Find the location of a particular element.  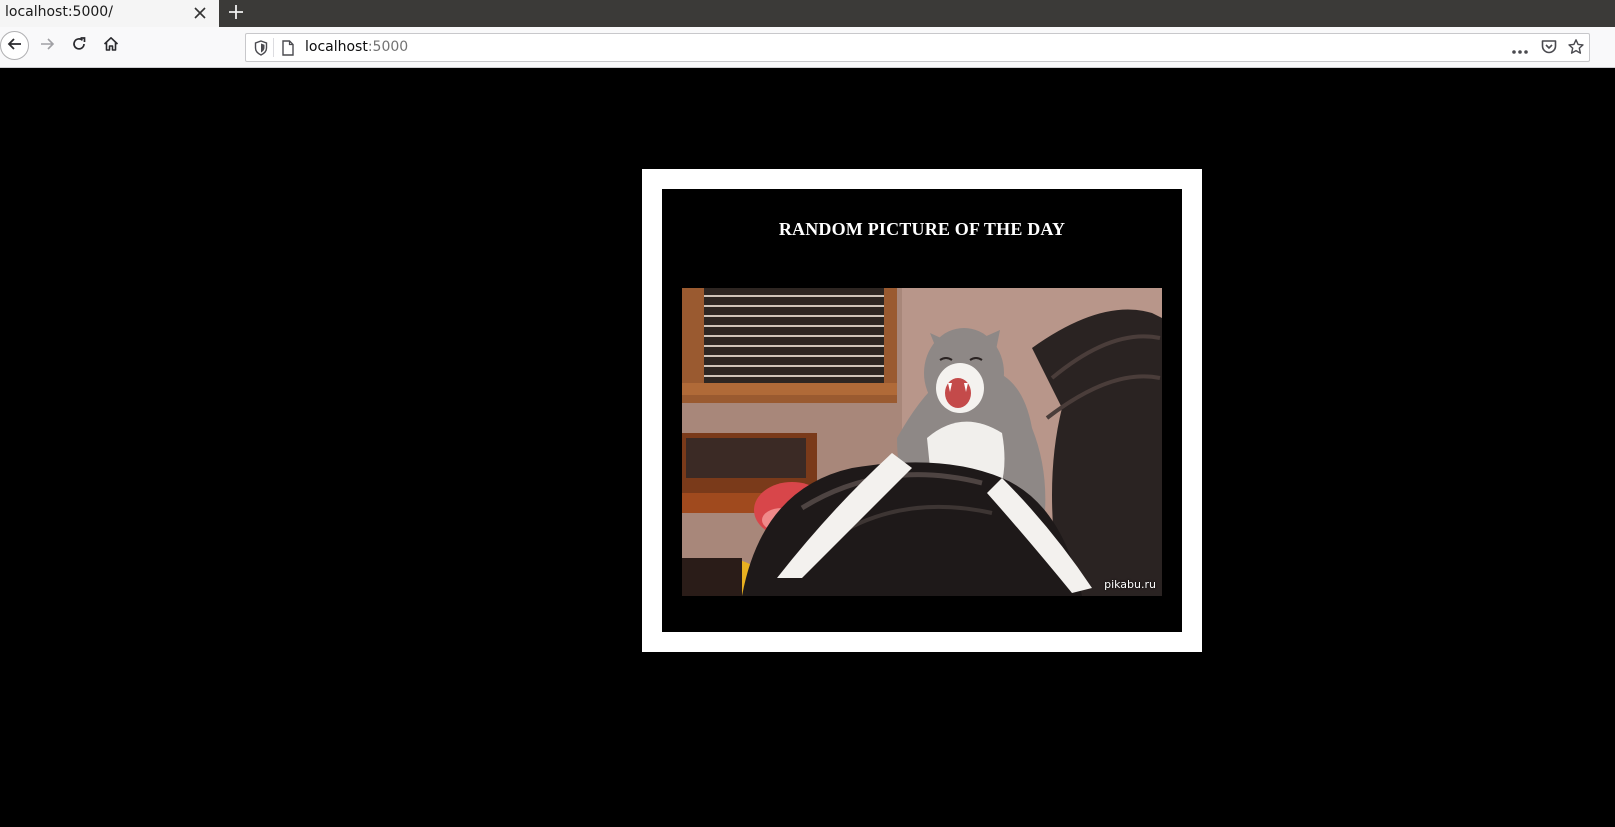

pocket-icon is located at coordinates (1549, 49).